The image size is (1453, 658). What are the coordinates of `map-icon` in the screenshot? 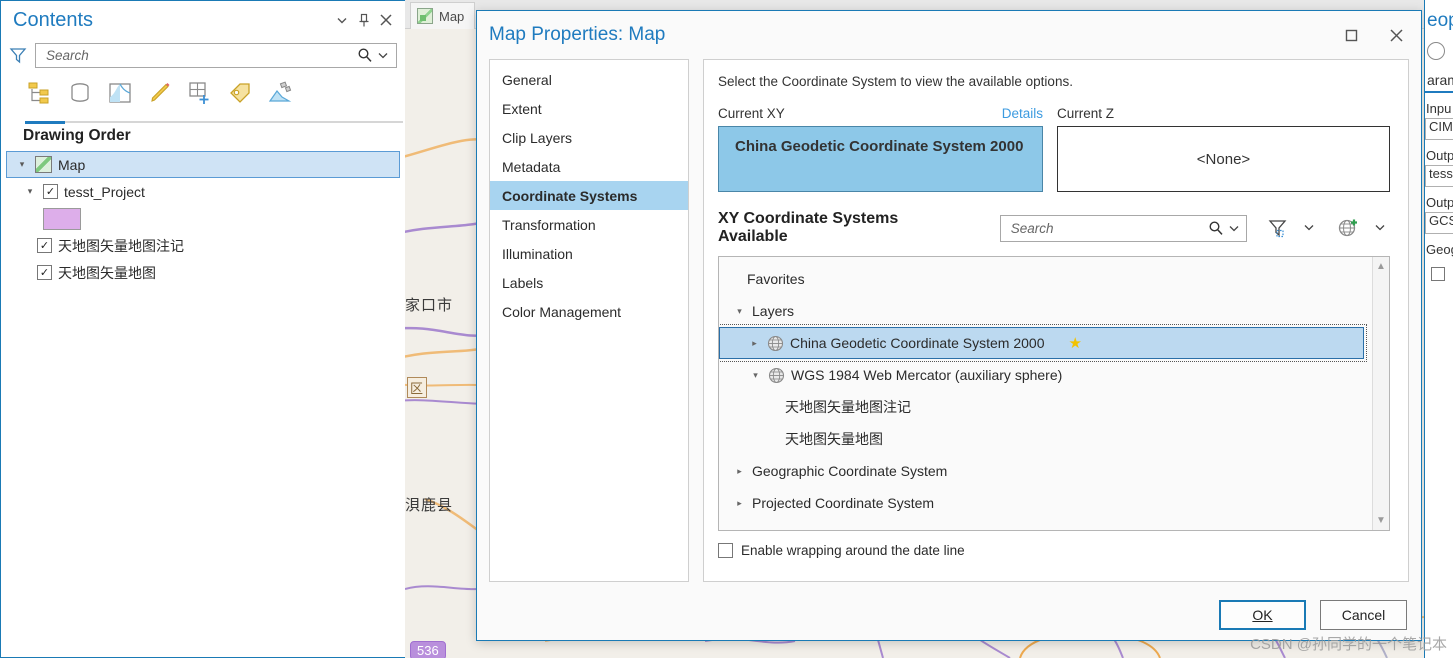 It's located at (43, 164).